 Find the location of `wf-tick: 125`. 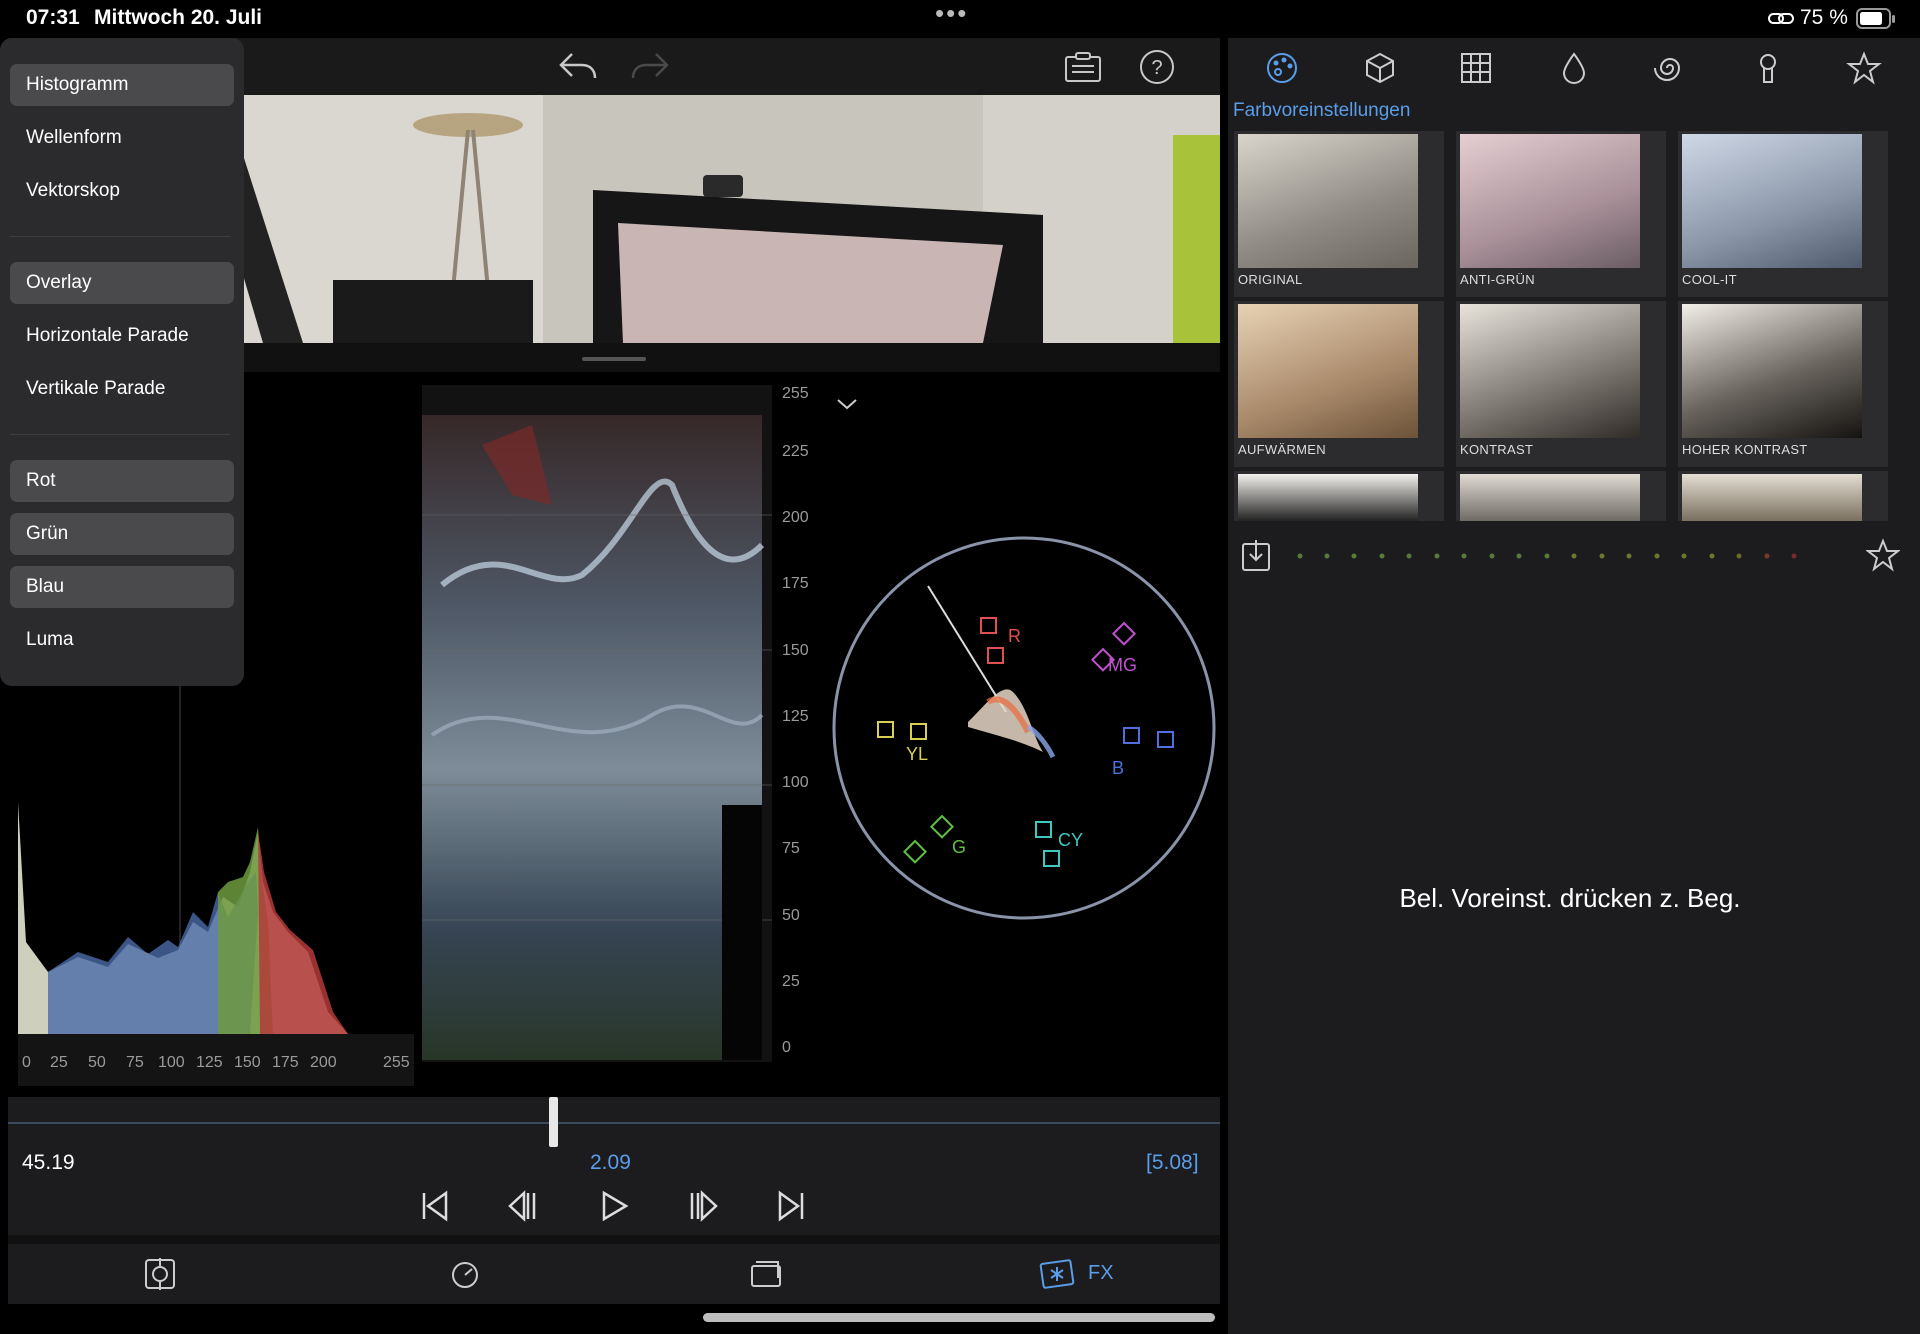

wf-tick: 125 is located at coordinates (795, 716).